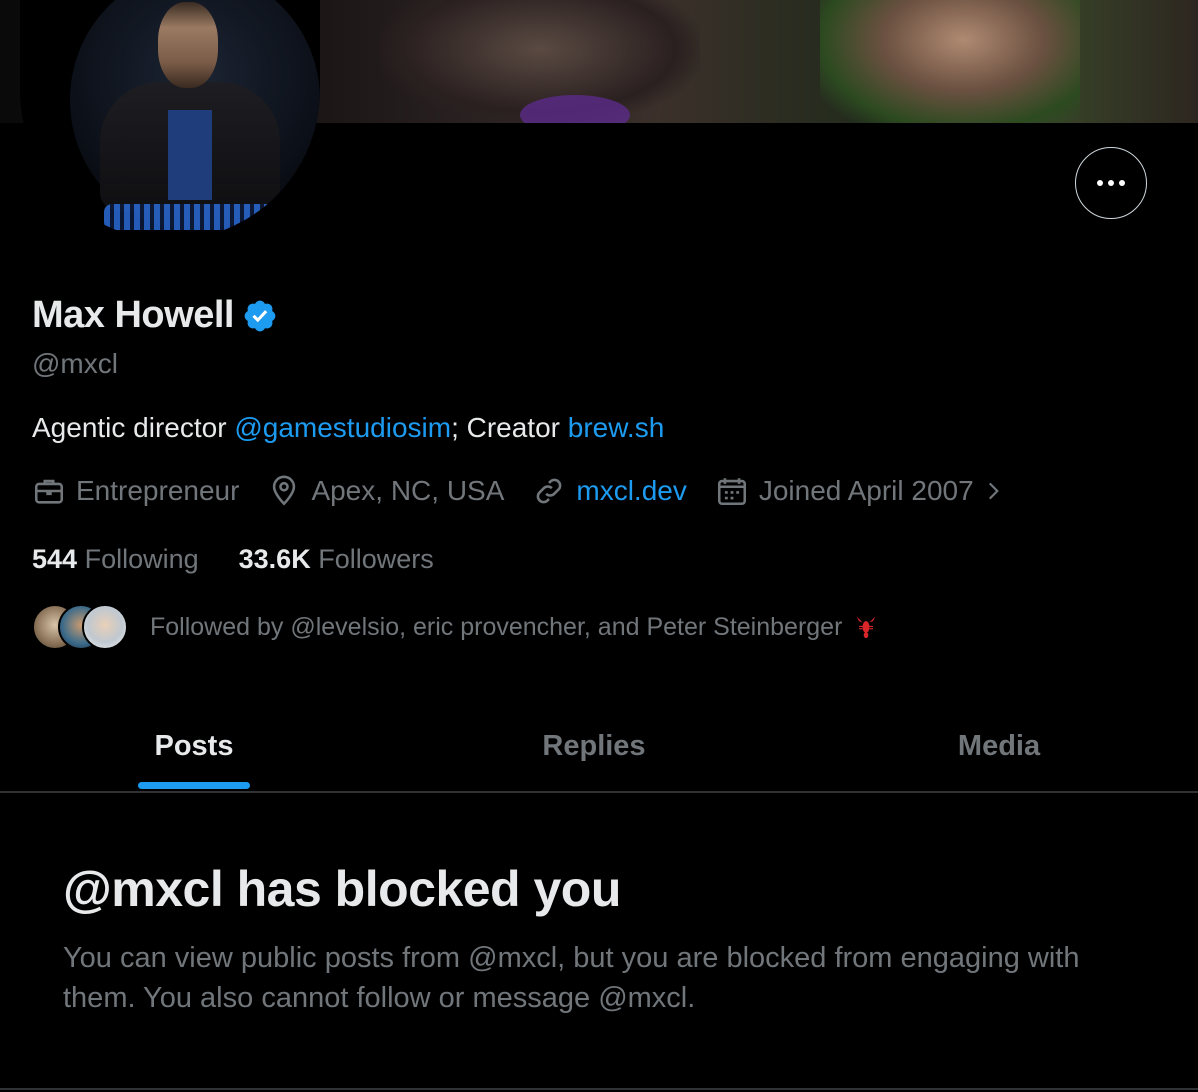 This screenshot has width=1198, height=1092. Describe the element at coordinates (631, 491) in the screenshot. I see `website-link: mxcl.dev` at that location.